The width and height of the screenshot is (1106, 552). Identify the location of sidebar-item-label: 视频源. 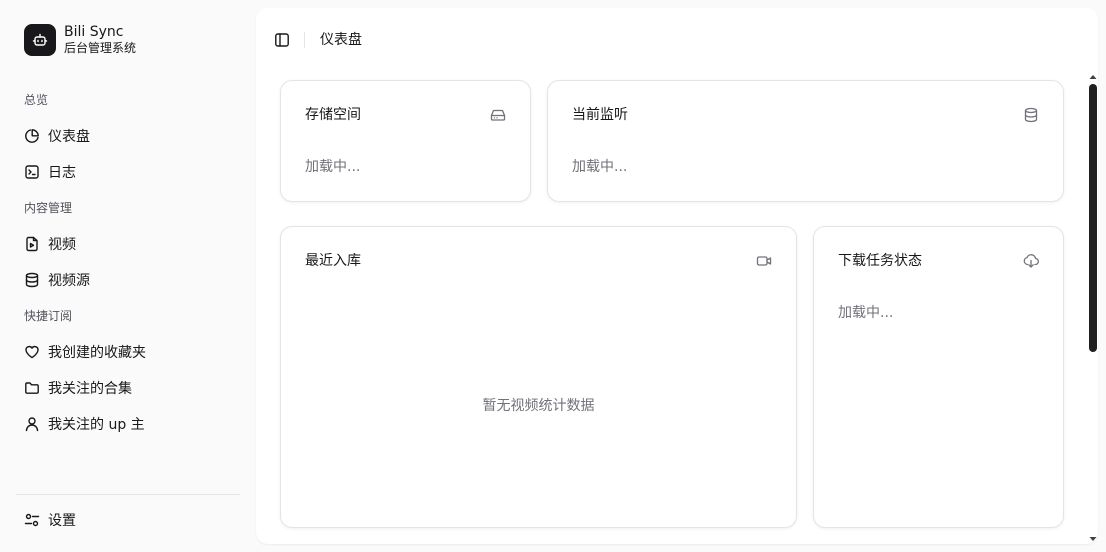
(69, 281).